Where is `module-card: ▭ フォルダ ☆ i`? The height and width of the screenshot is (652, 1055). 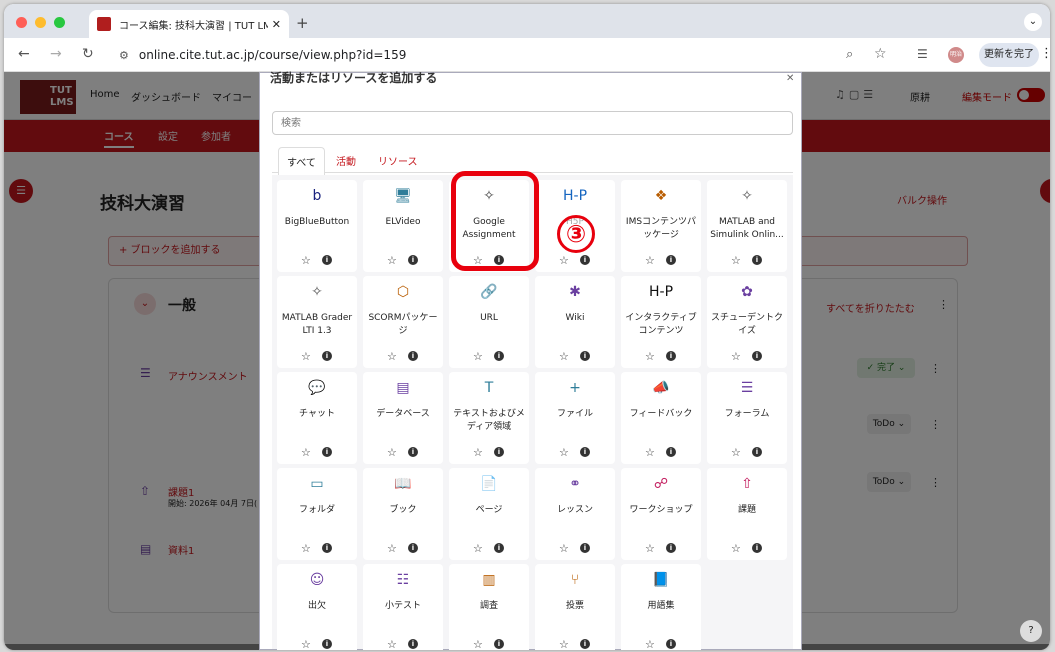 module-card: ▭ フォルダ ☆ i is located at coordinates (317, 514).